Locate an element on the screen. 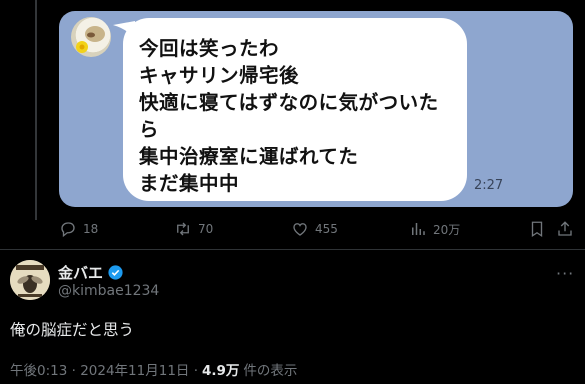  bookmark-button is located at coordinates (537, 229).